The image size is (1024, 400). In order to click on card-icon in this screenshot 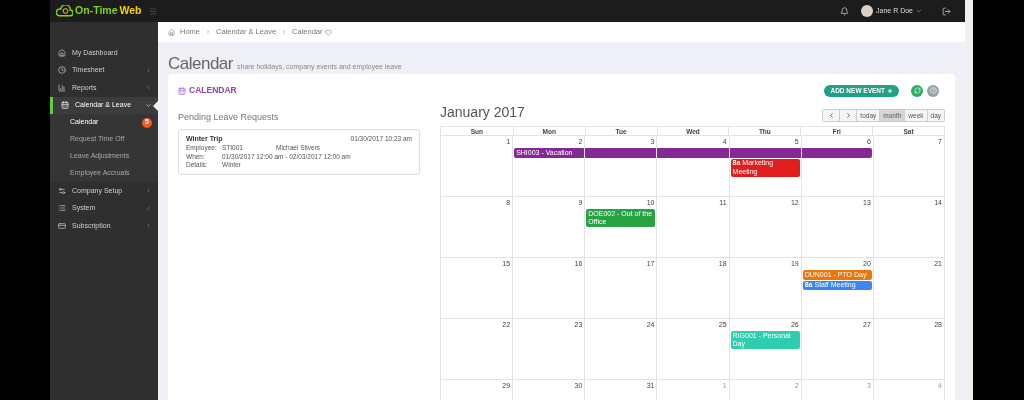, I will do `click(62, 225)`.